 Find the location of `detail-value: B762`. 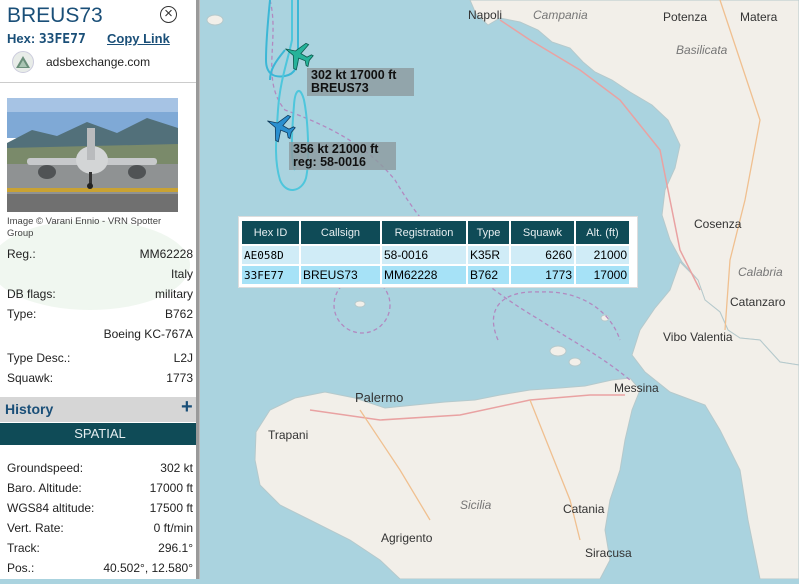

detail-value: B762 is located at coordinates (178, 314).